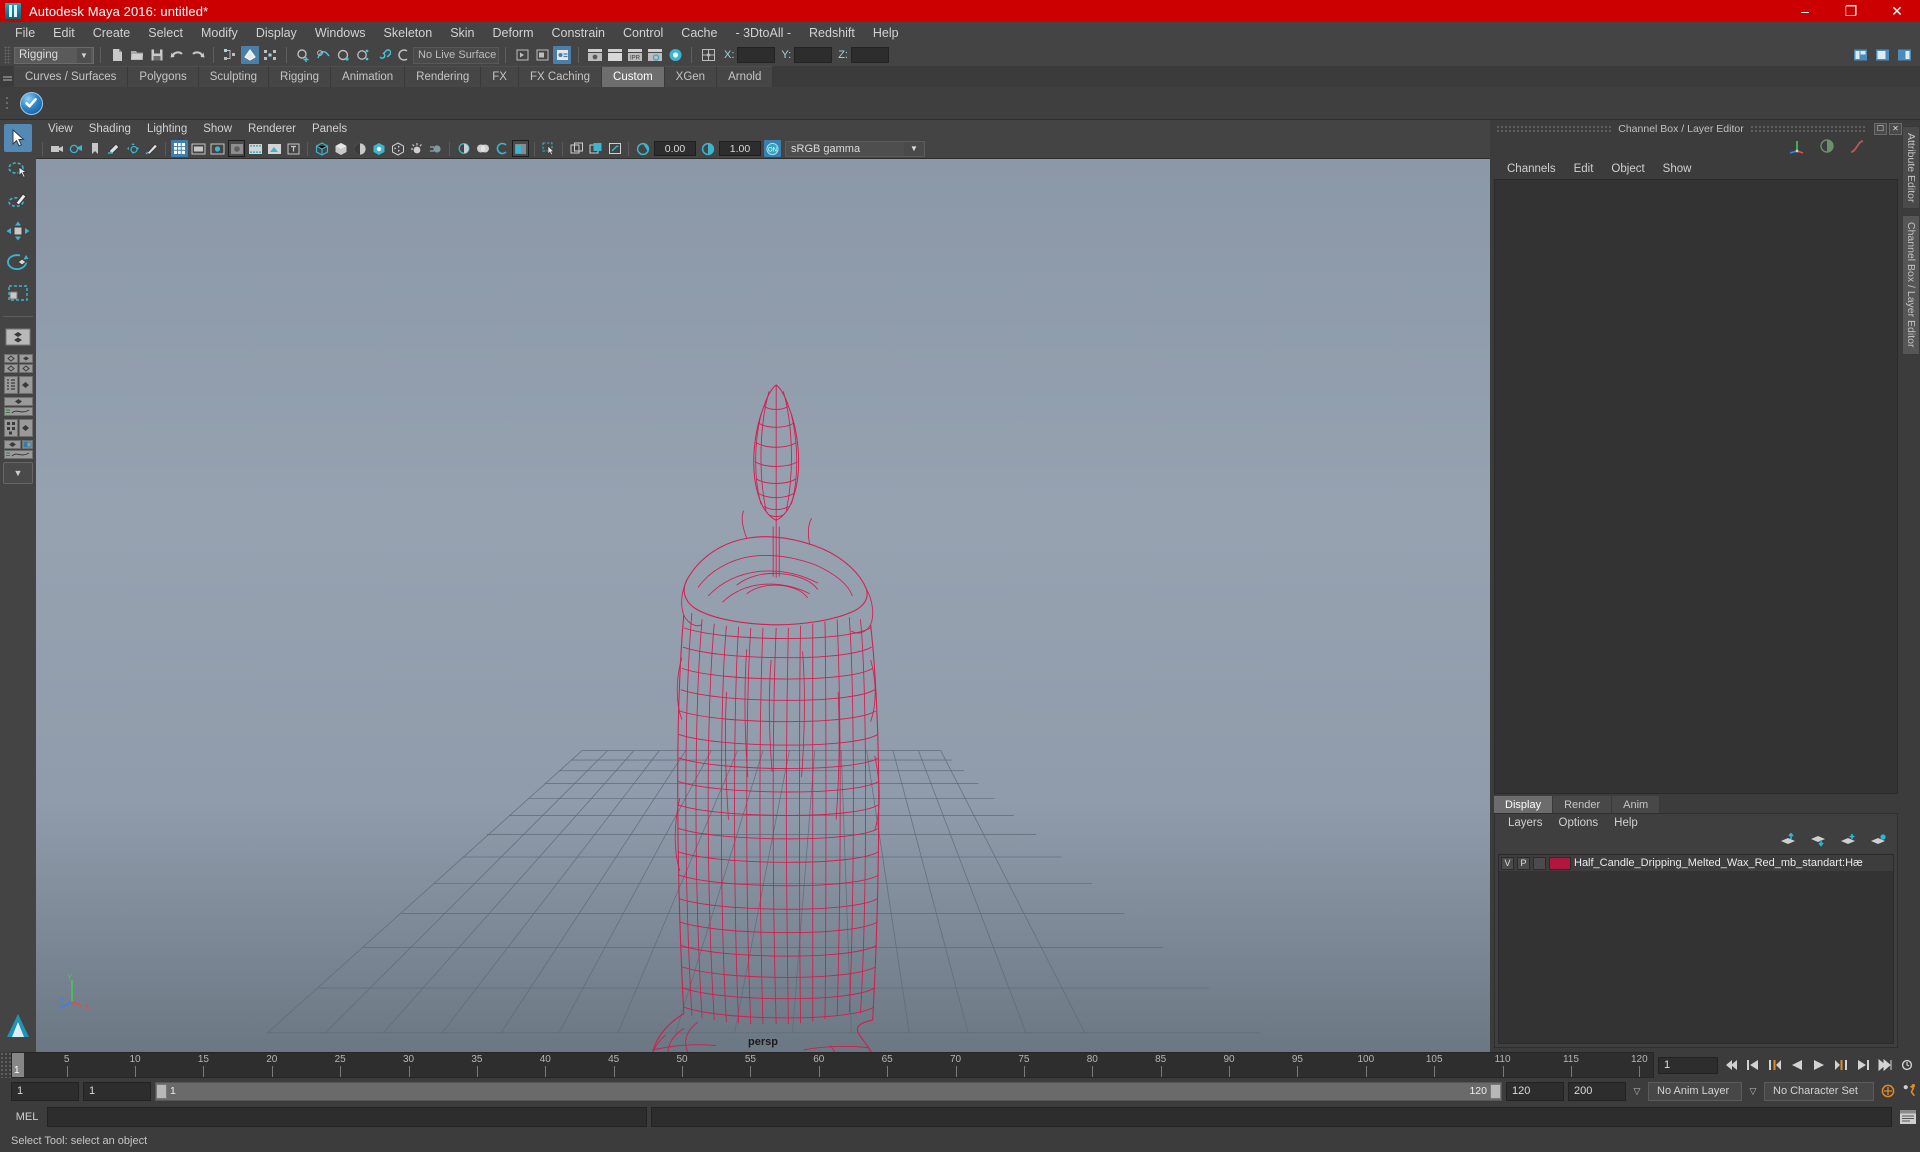 This screenshot has width=1920, height=1152. What do you see at coordinates (27, 444) in the screenshot?
I see `layout-panel-cell` at bounding box center [27, 444].